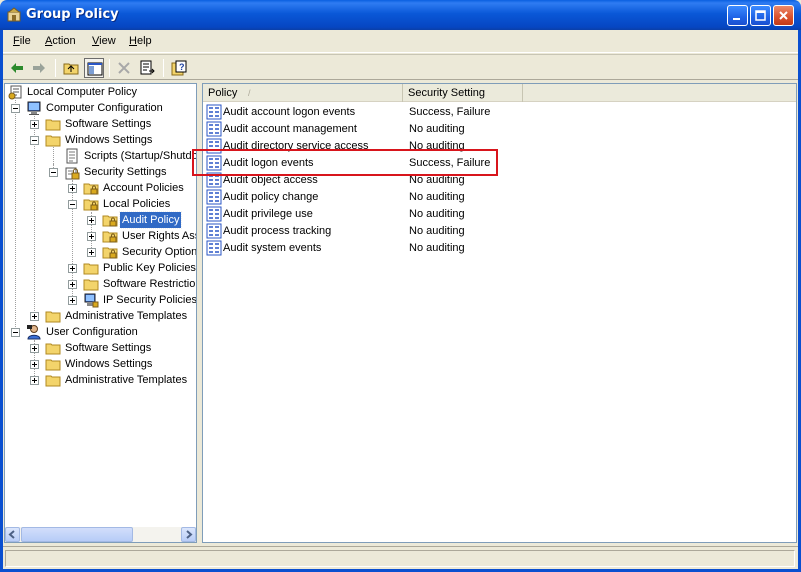 The image size is (801, 572). I want to click on export-list-button, so click(147, 68).